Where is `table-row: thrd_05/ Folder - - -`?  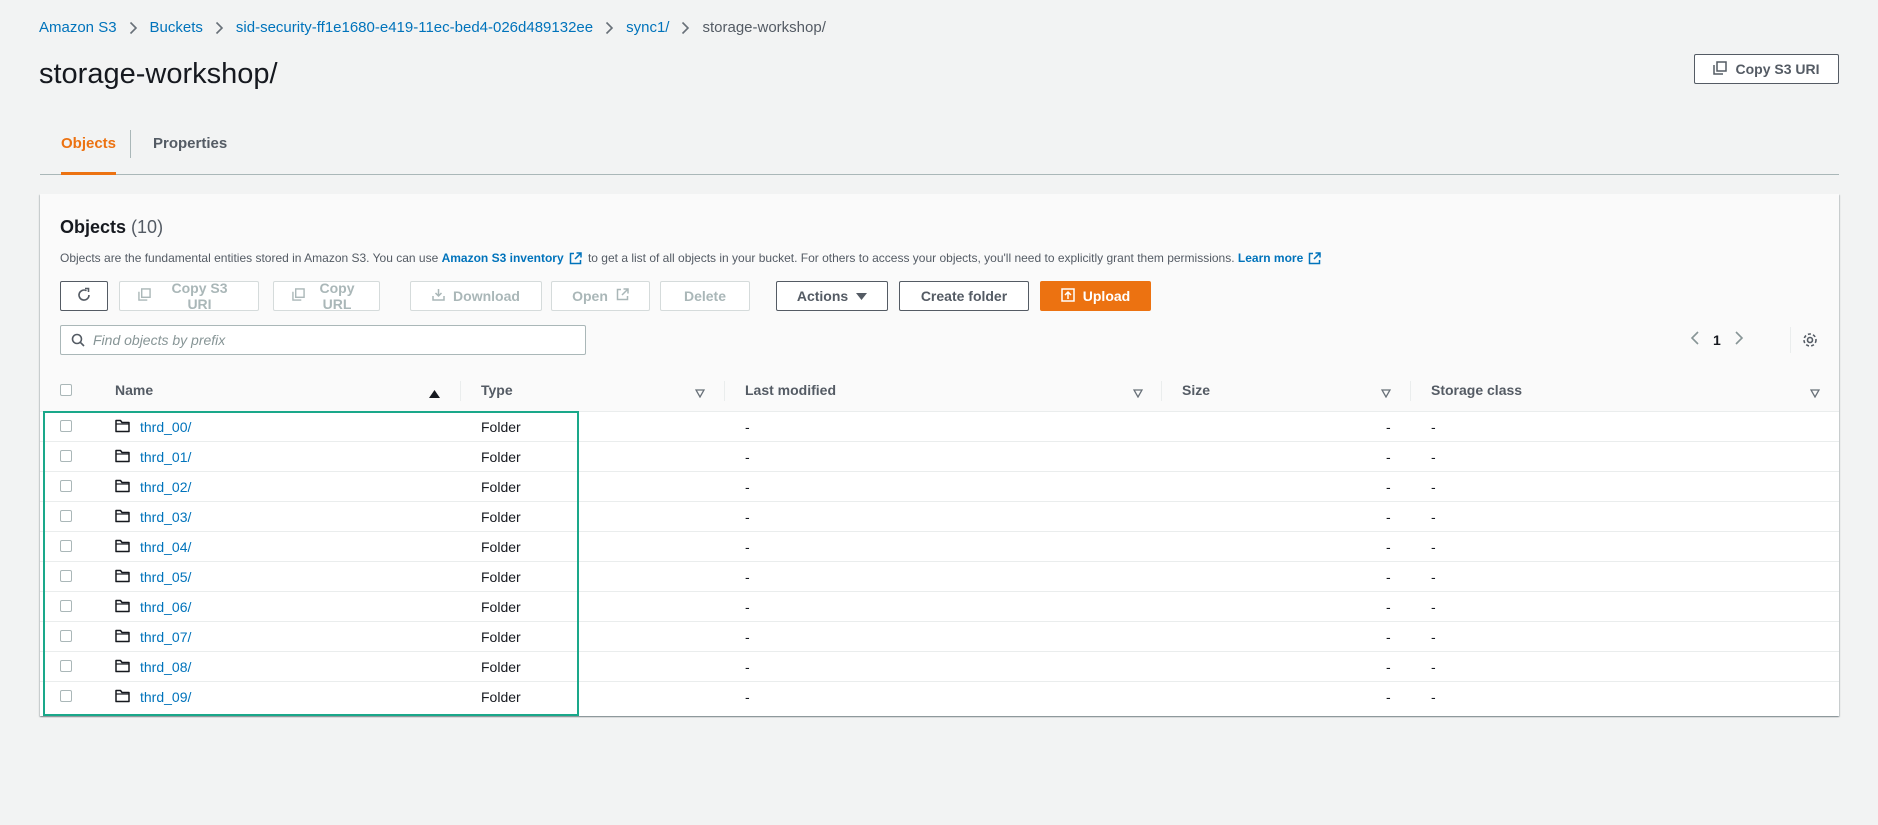
table-row: thrd_05/ Folder - - - is located at coordinates (939, 577).